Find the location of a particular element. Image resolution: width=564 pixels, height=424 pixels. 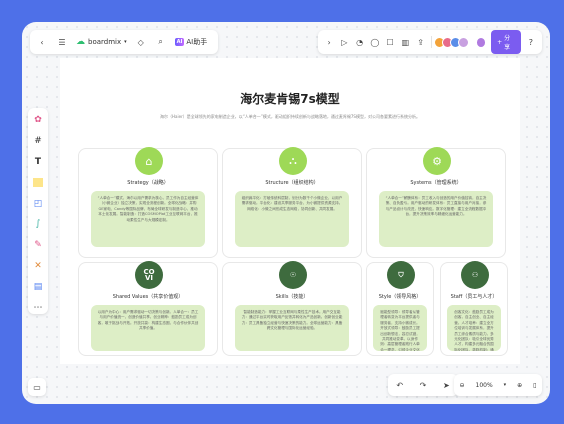

collaborator-avatars is located at coordinates (451, 42).